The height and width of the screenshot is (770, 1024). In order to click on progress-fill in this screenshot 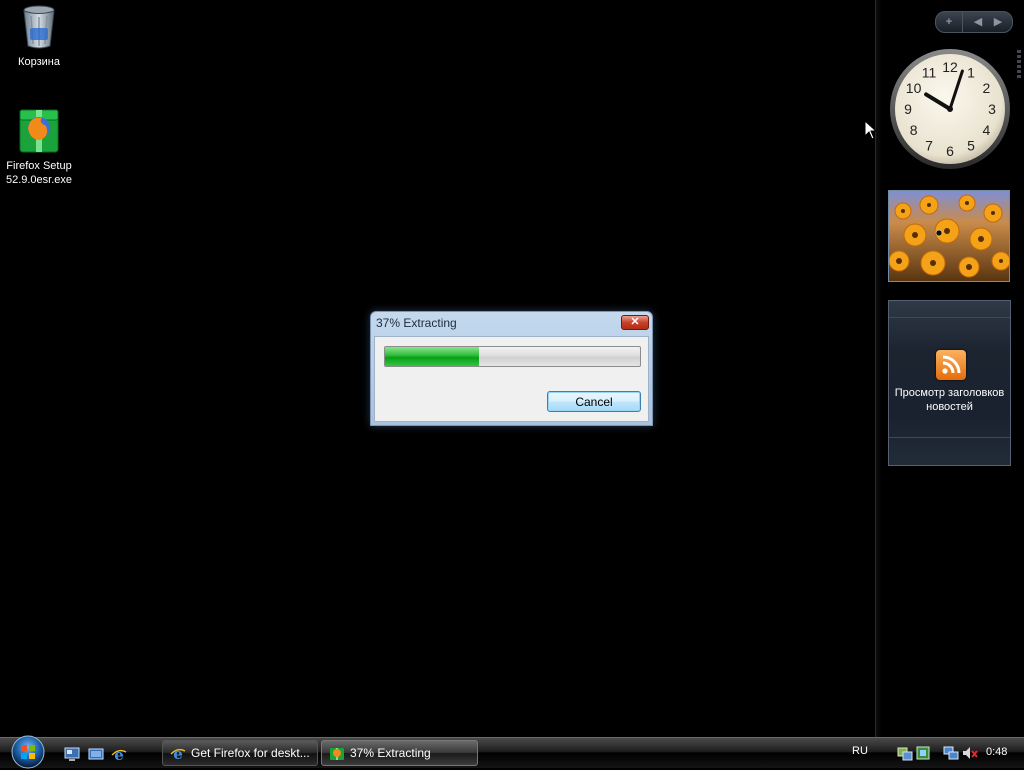, I will do `click(432, 356)`.